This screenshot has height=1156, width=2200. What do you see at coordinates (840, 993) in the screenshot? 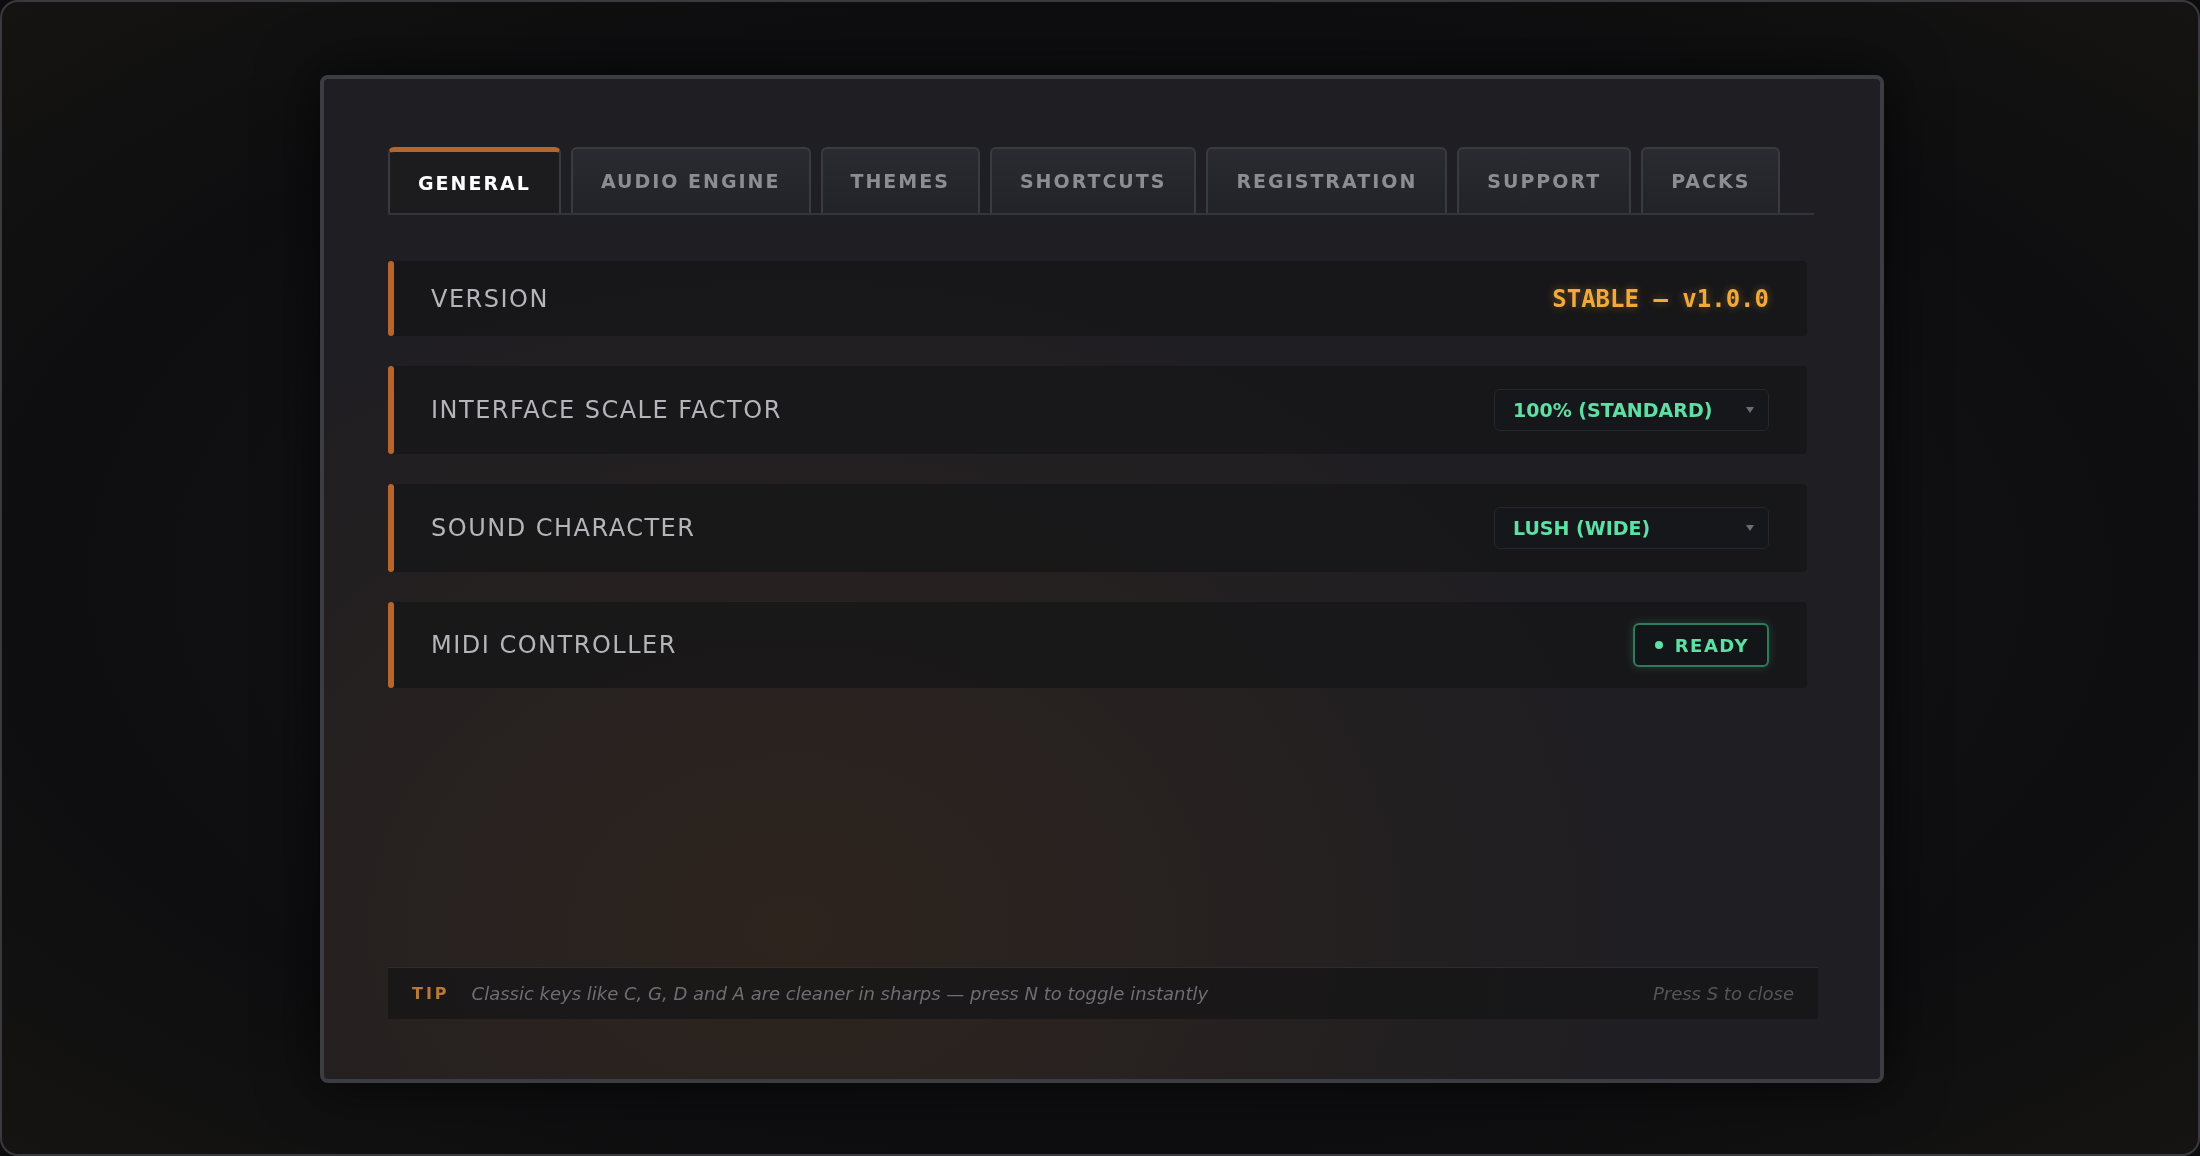
I see `tip-text: Classic keys like C, G, D and A are cleaner in sharps — press N to toggle instantly` at bounding box center [840, 993].